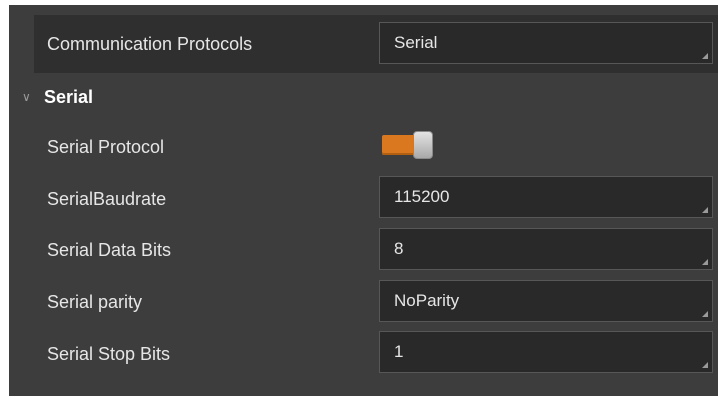 The height and width of the screenshot is (403, 718). Describe the element at coordinates (546, 197) in the screenshot. I see `serial-baudrate-input: 115200` at that location.